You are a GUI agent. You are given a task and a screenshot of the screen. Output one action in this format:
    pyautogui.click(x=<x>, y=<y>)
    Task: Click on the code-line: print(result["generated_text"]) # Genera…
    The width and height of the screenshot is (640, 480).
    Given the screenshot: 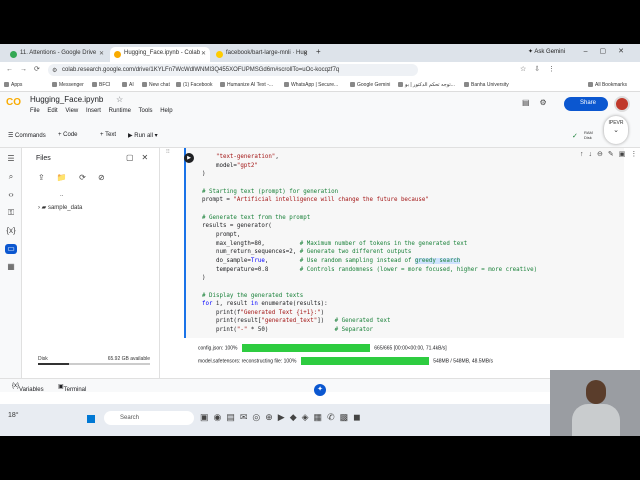 What is the action you would take?
    pyautogui.click(x=296, y=321)
    